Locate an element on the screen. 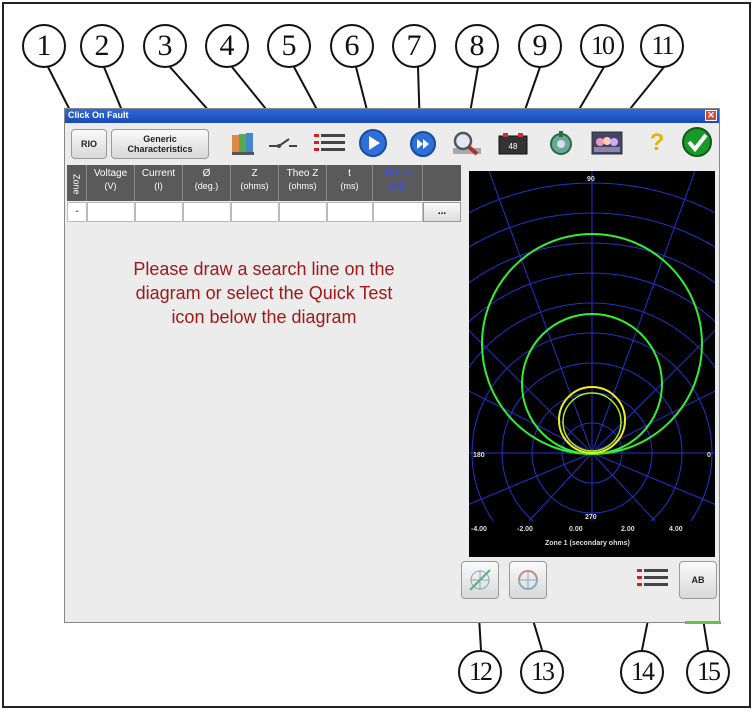 The height and width of the screenshot is (712, 755). battery-label: 48 is located at coordinates (513, 146).